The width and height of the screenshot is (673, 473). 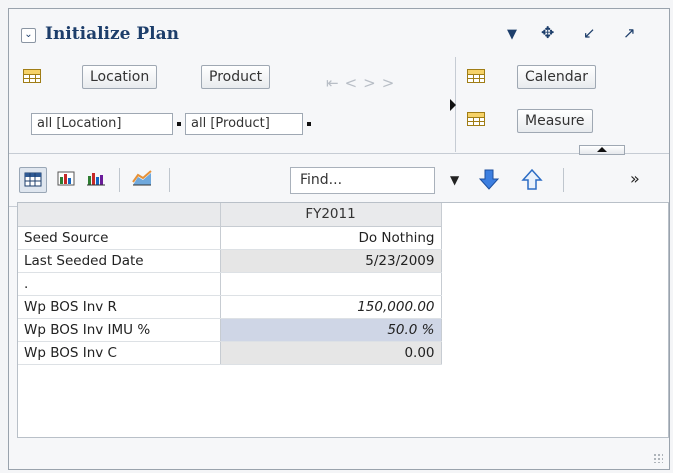 I want to click on product-filter: all [Product], so click(x=244, y=124).